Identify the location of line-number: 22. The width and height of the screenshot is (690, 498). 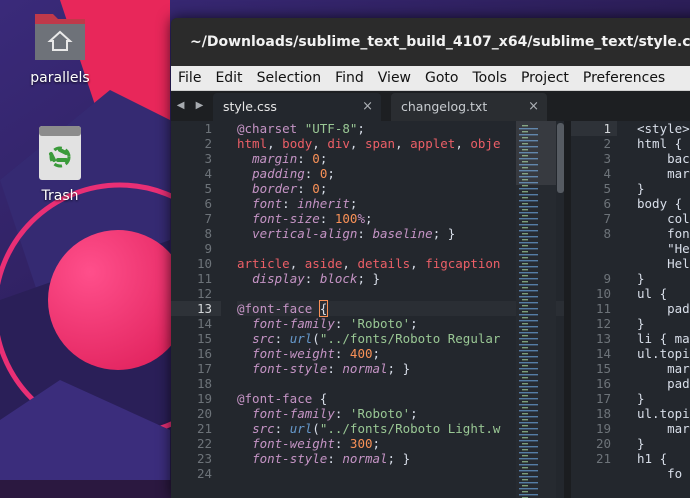
(204, 443).